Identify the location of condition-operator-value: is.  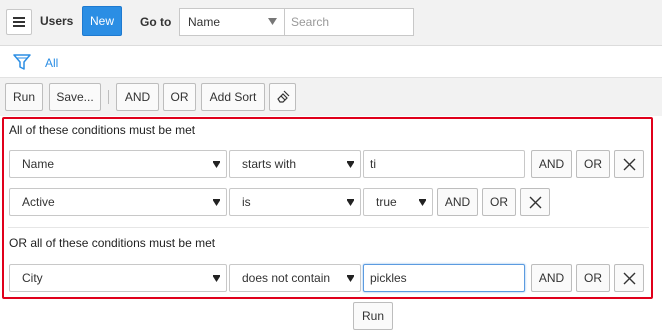
(246, 202).